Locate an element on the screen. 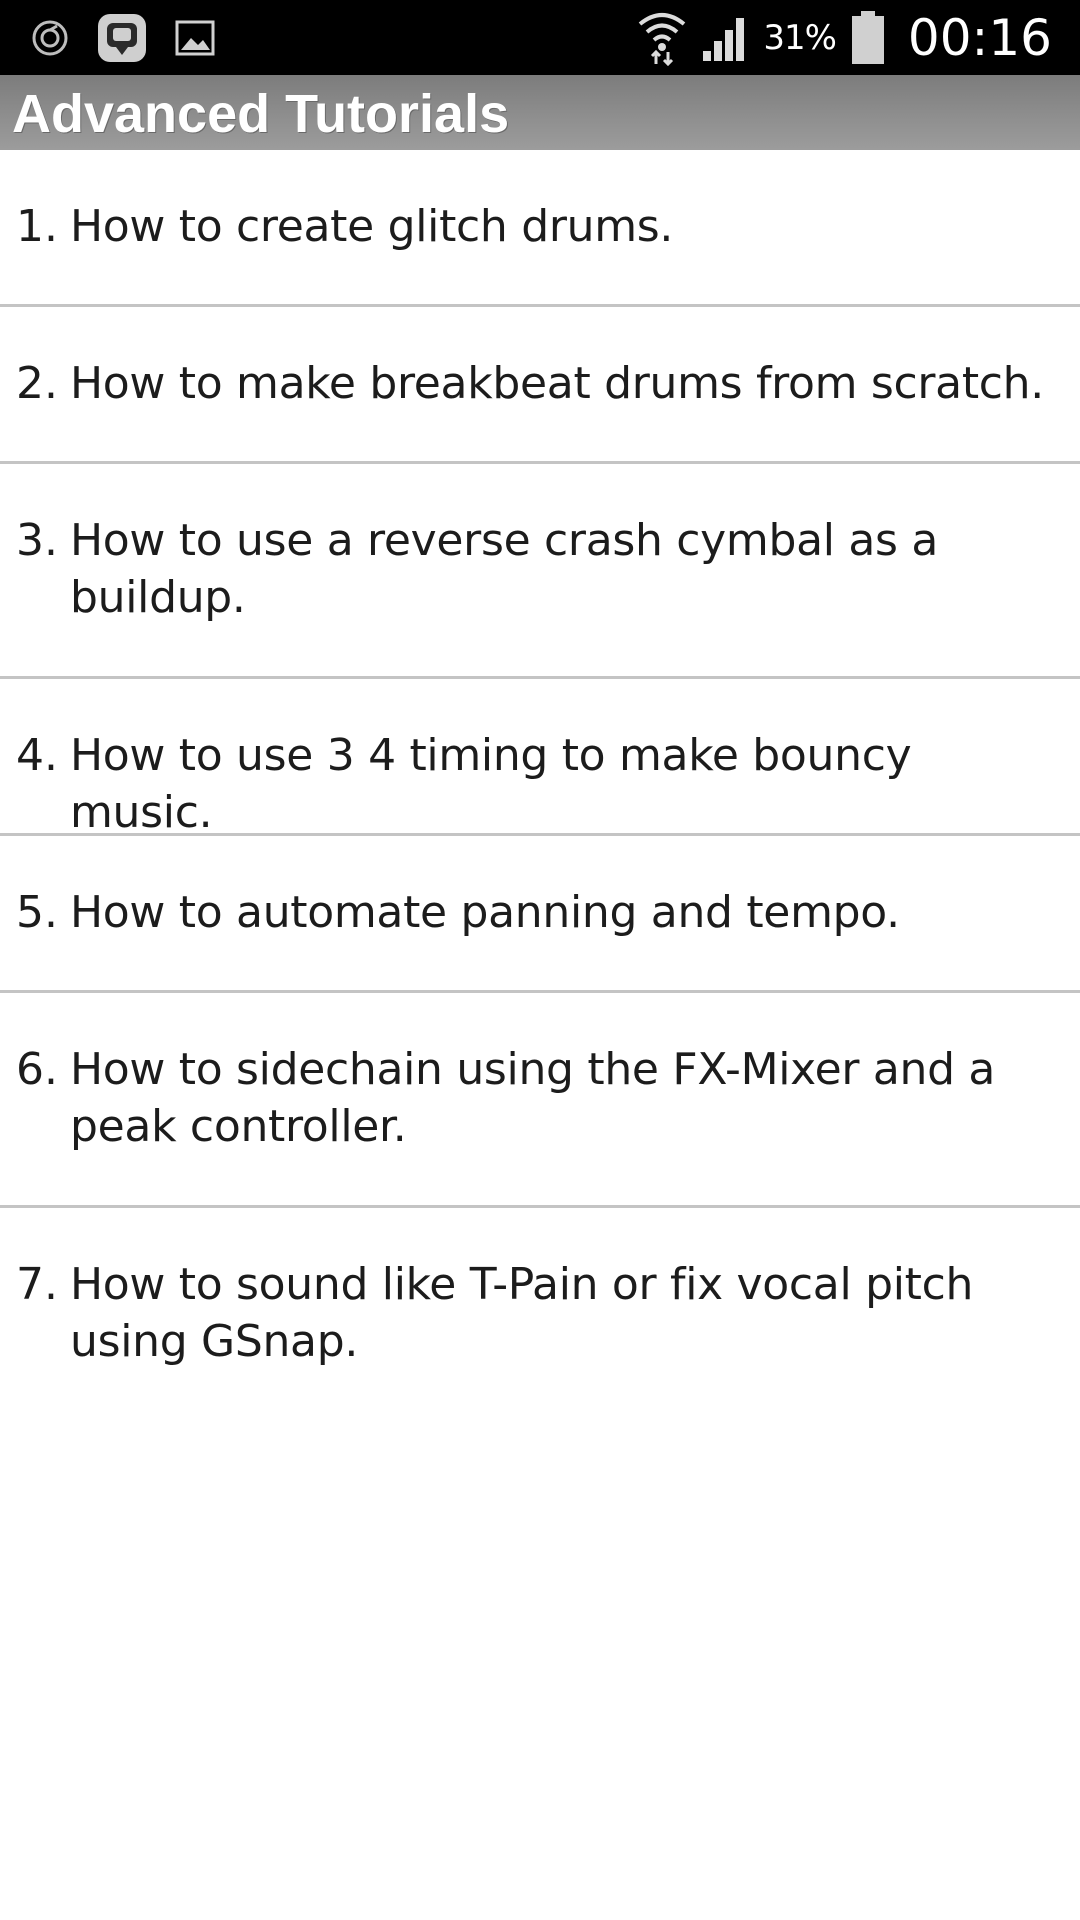 The image size is (1080, 1920). list-item: 1. How to create glitch drums. is located at coordinates (540, 228).